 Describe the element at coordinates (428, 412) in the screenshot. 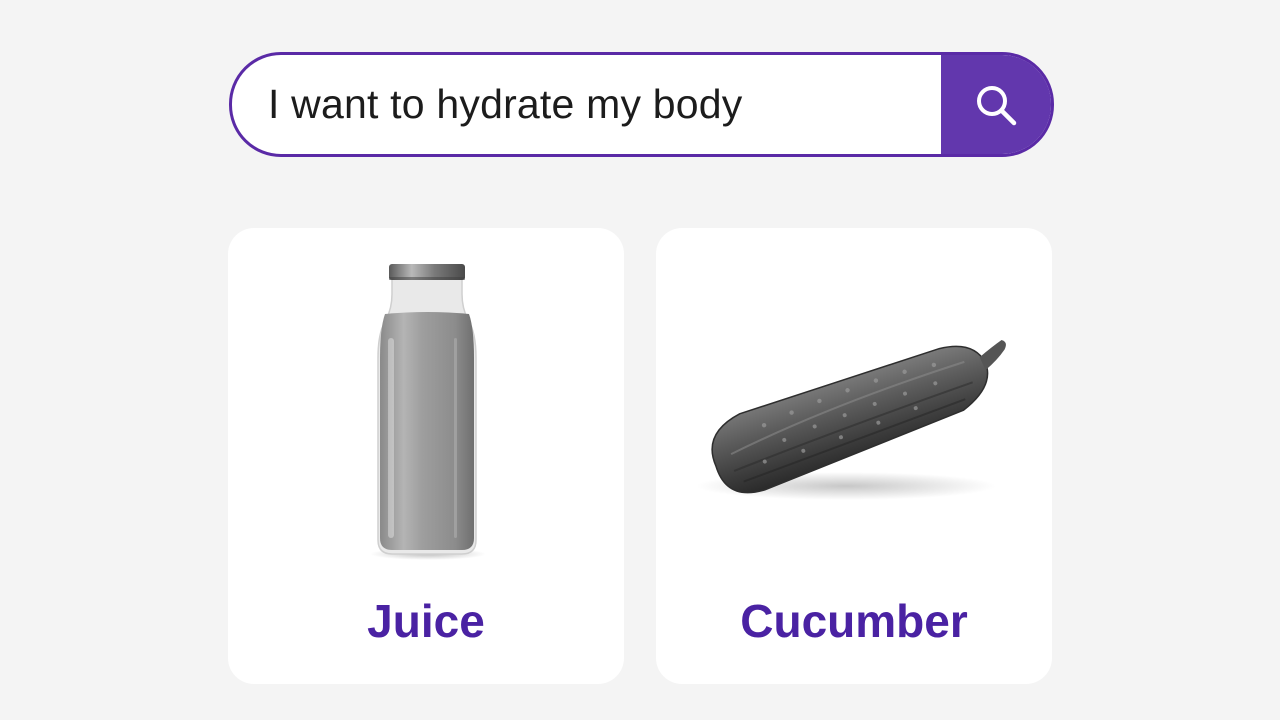

I see `juice-bottle-image` at that location.